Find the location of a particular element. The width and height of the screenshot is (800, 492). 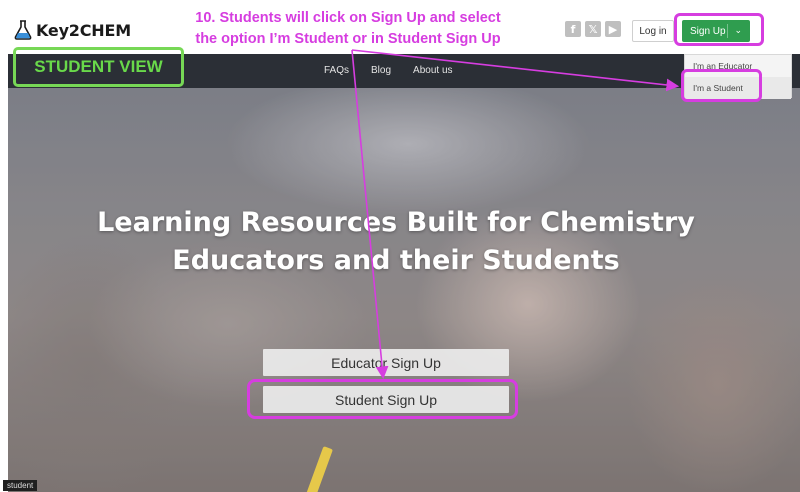

nav-link-about: About us is located at coordinates (432, 70).